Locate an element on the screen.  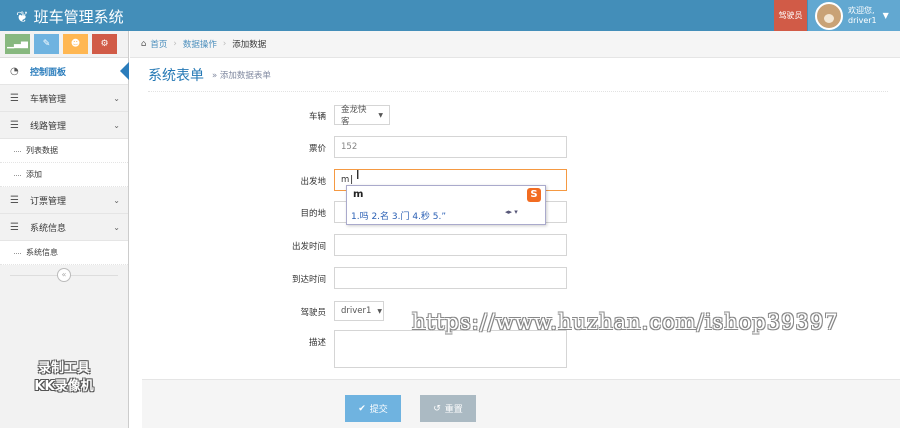
double-chevron-left-icon: « is located at coordinates (64, 275).